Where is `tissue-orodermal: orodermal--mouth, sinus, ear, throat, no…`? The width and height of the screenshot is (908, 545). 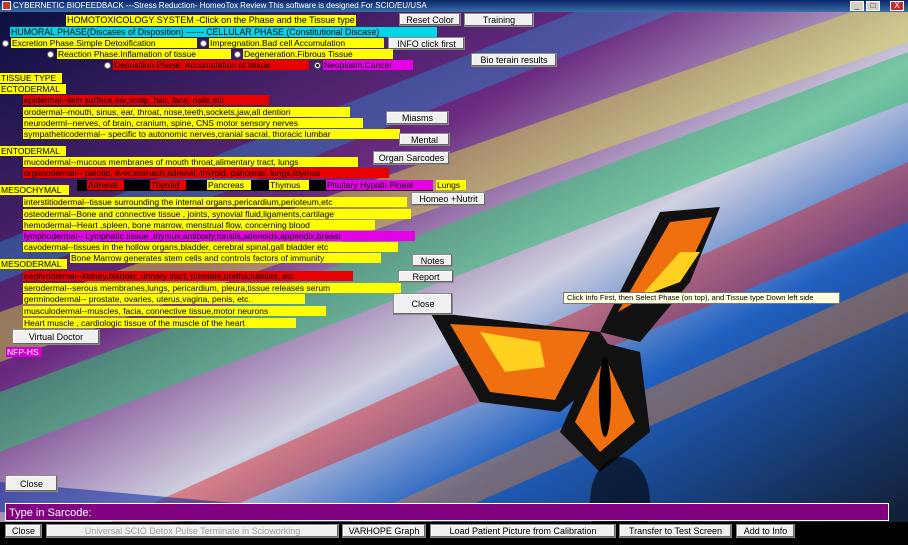
tissue-orodermal: orodermal--mouth, sinus, ear, throat, no… is located at coordinates (186, 112).